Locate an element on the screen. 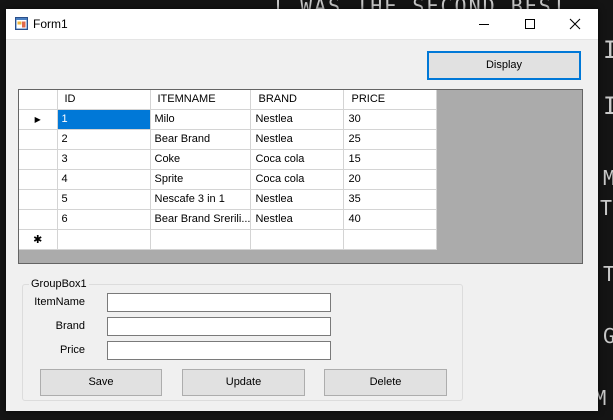 This screenshot has height=420, width=613. cell-itemname: Sprite is located at coordinates (201, 179).